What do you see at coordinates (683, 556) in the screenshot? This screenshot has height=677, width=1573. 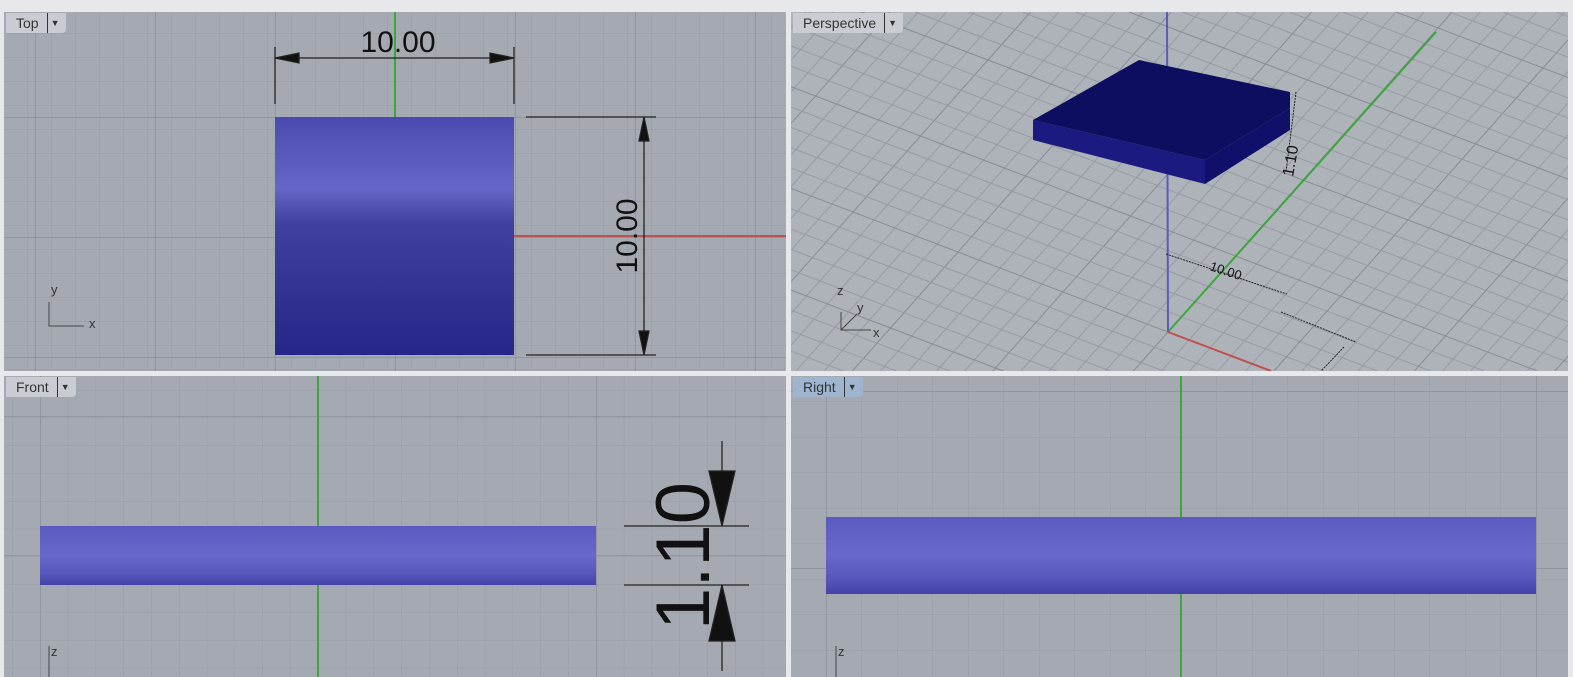 I see `thickness-dimension-text: 1.10` at bounding box center [683, 556].